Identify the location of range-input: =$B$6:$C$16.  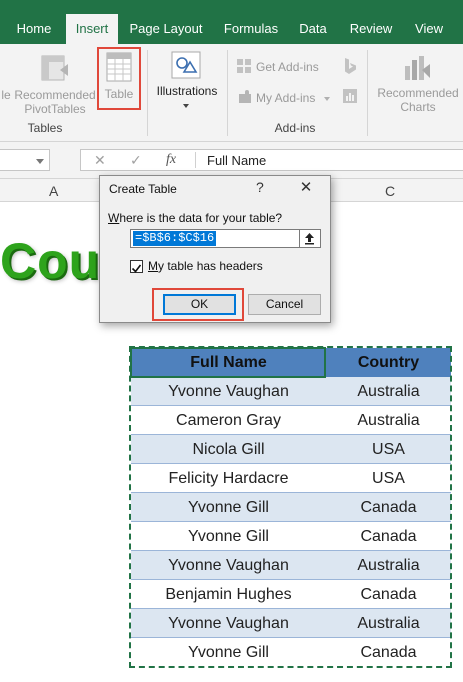
(215, 238).